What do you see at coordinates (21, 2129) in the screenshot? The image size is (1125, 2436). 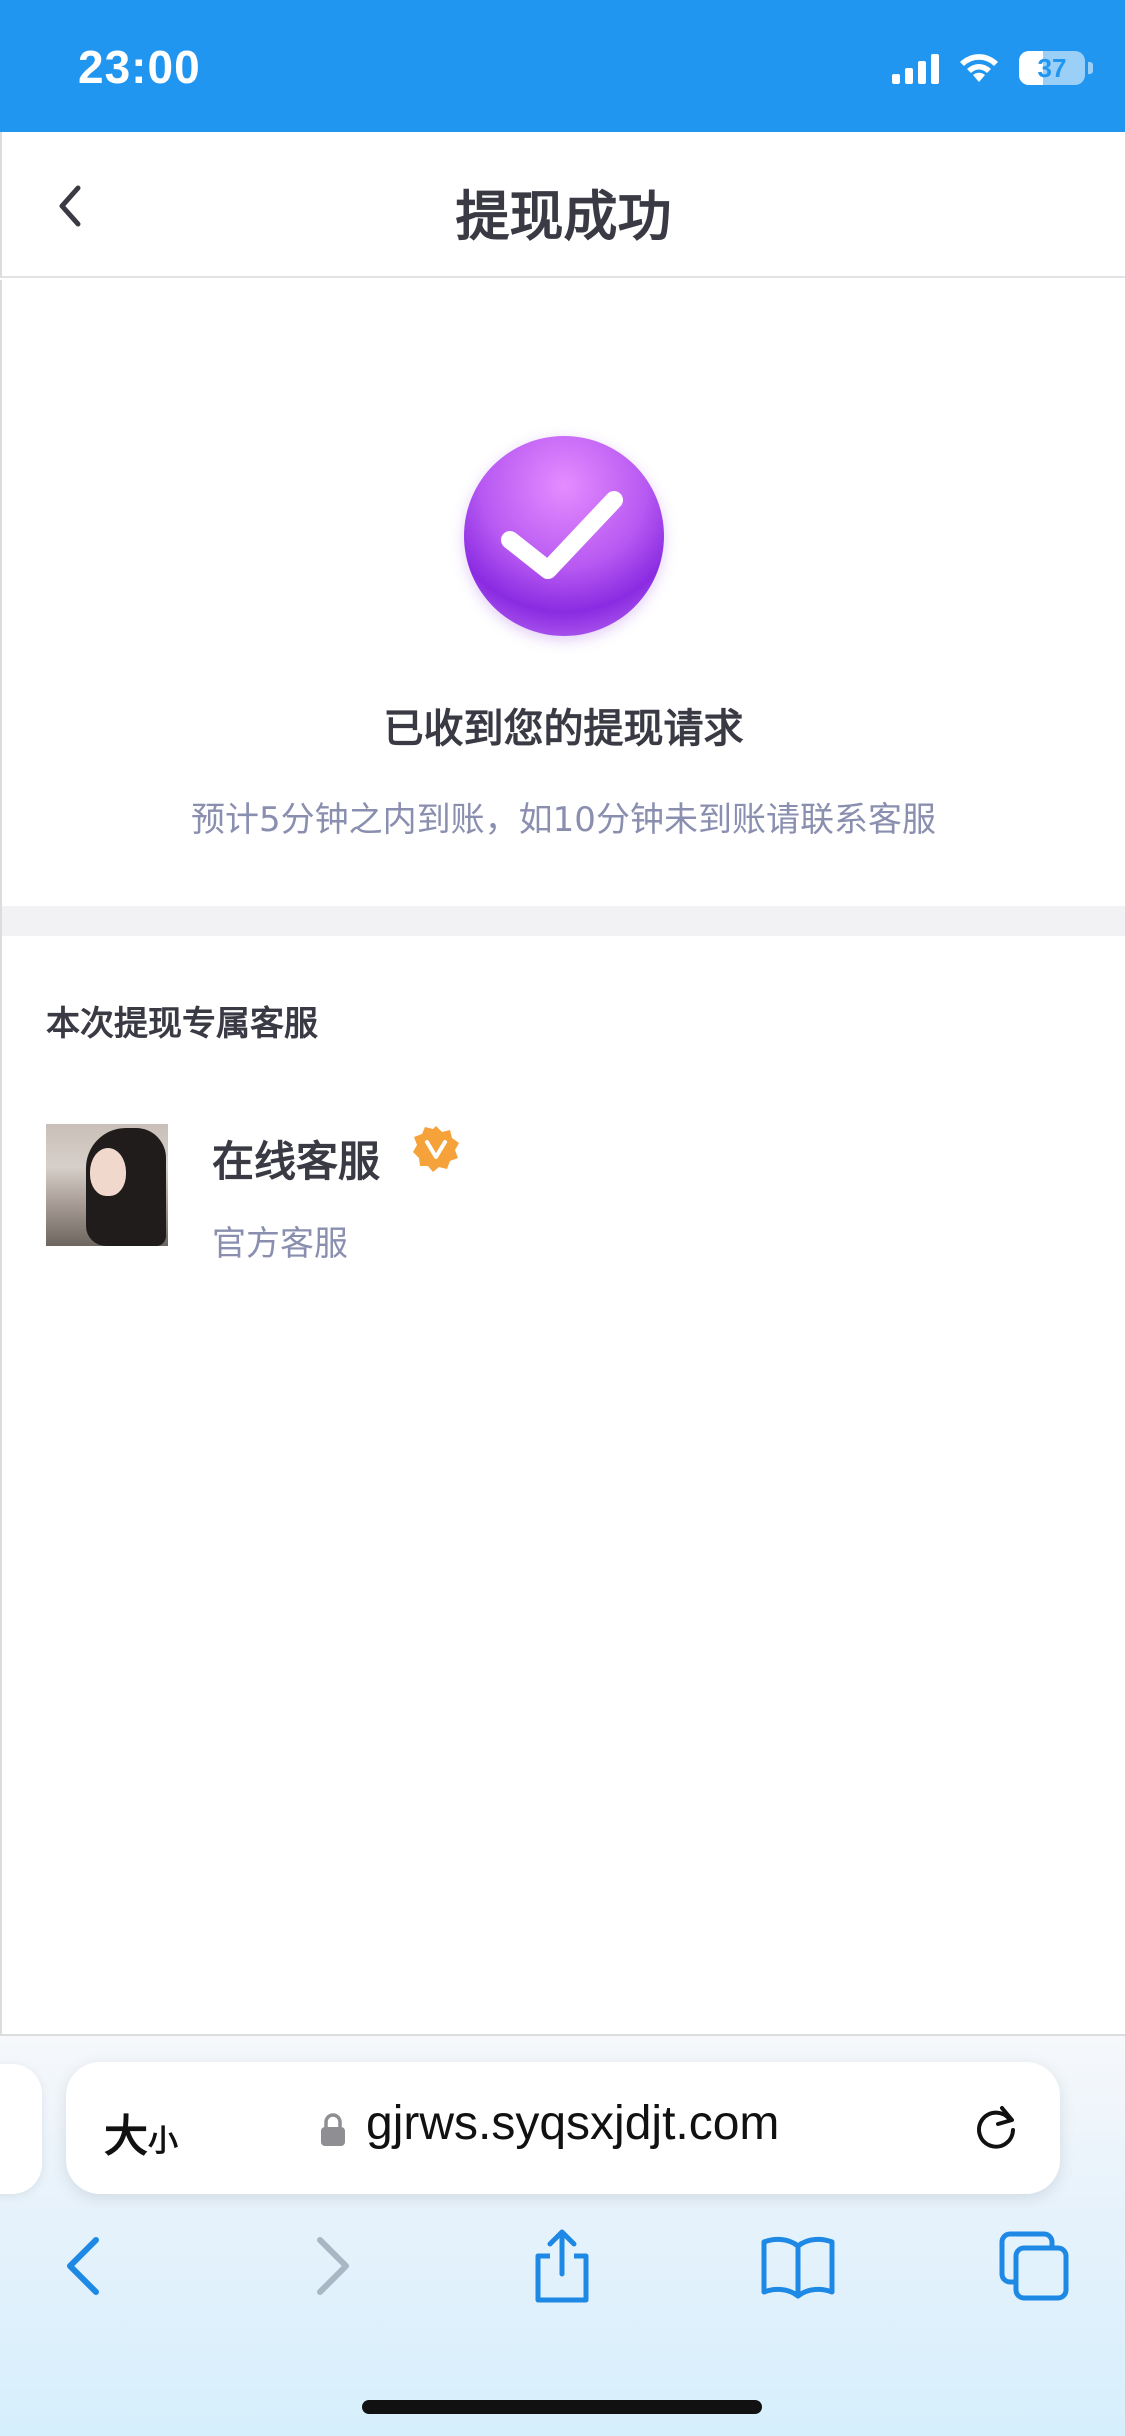 I see `previous-tab-peek` at bounding box center [21, 2129].